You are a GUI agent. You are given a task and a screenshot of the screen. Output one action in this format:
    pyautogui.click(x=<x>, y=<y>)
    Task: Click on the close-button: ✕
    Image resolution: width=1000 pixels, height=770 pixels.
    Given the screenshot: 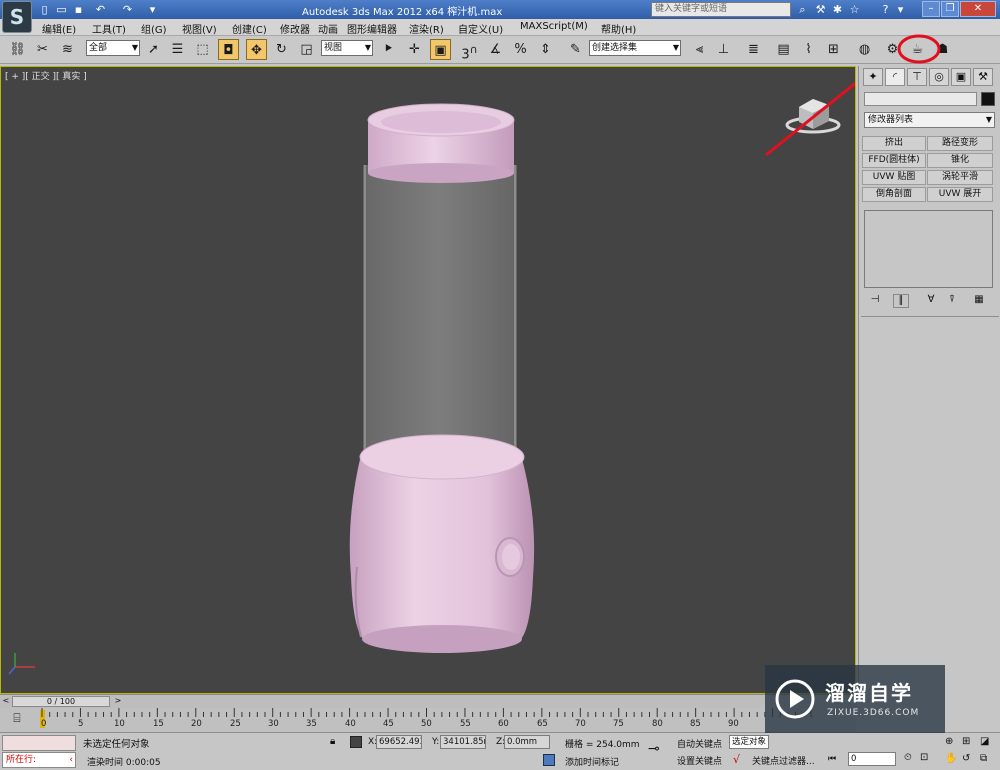 What is the action you would take?
    pyautogui.click(x=978, y=9)
    